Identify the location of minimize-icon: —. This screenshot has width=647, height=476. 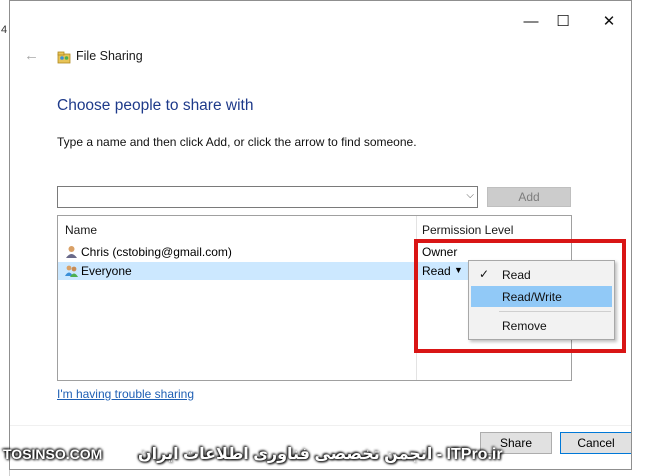
(531, 21).